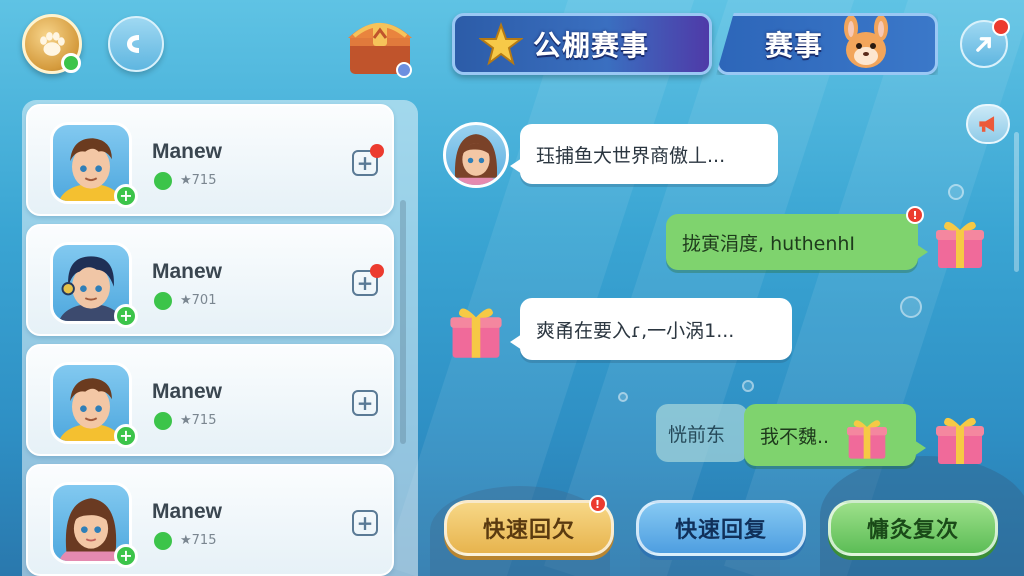 The image size is (1024, 576). What do you see at coordinates (198, 300) in the screenshot?
I see `friend-score: ★701` at bounding box center [198, 300].